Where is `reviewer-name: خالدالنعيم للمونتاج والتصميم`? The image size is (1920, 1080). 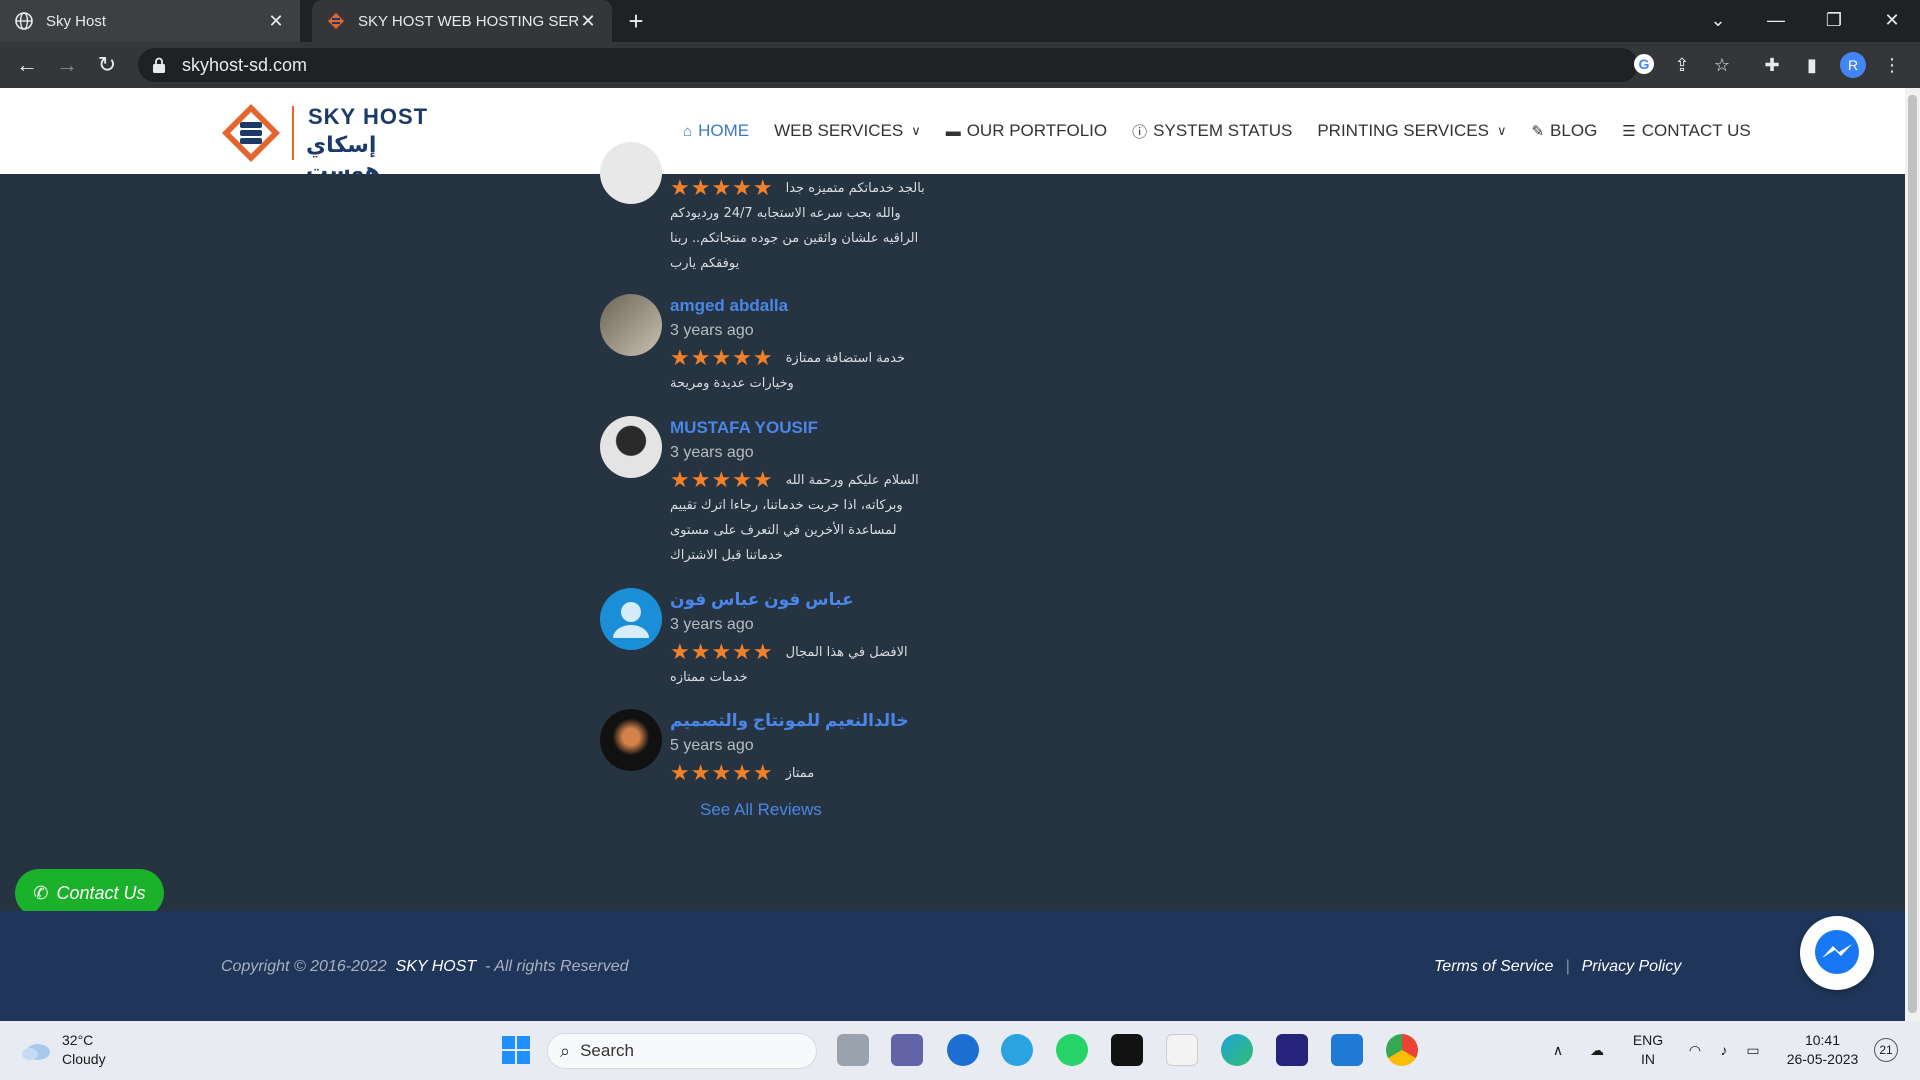
reviewer-name: خالدالنعيم للمونتاج والتصميم is located at coordinates (789, 721).